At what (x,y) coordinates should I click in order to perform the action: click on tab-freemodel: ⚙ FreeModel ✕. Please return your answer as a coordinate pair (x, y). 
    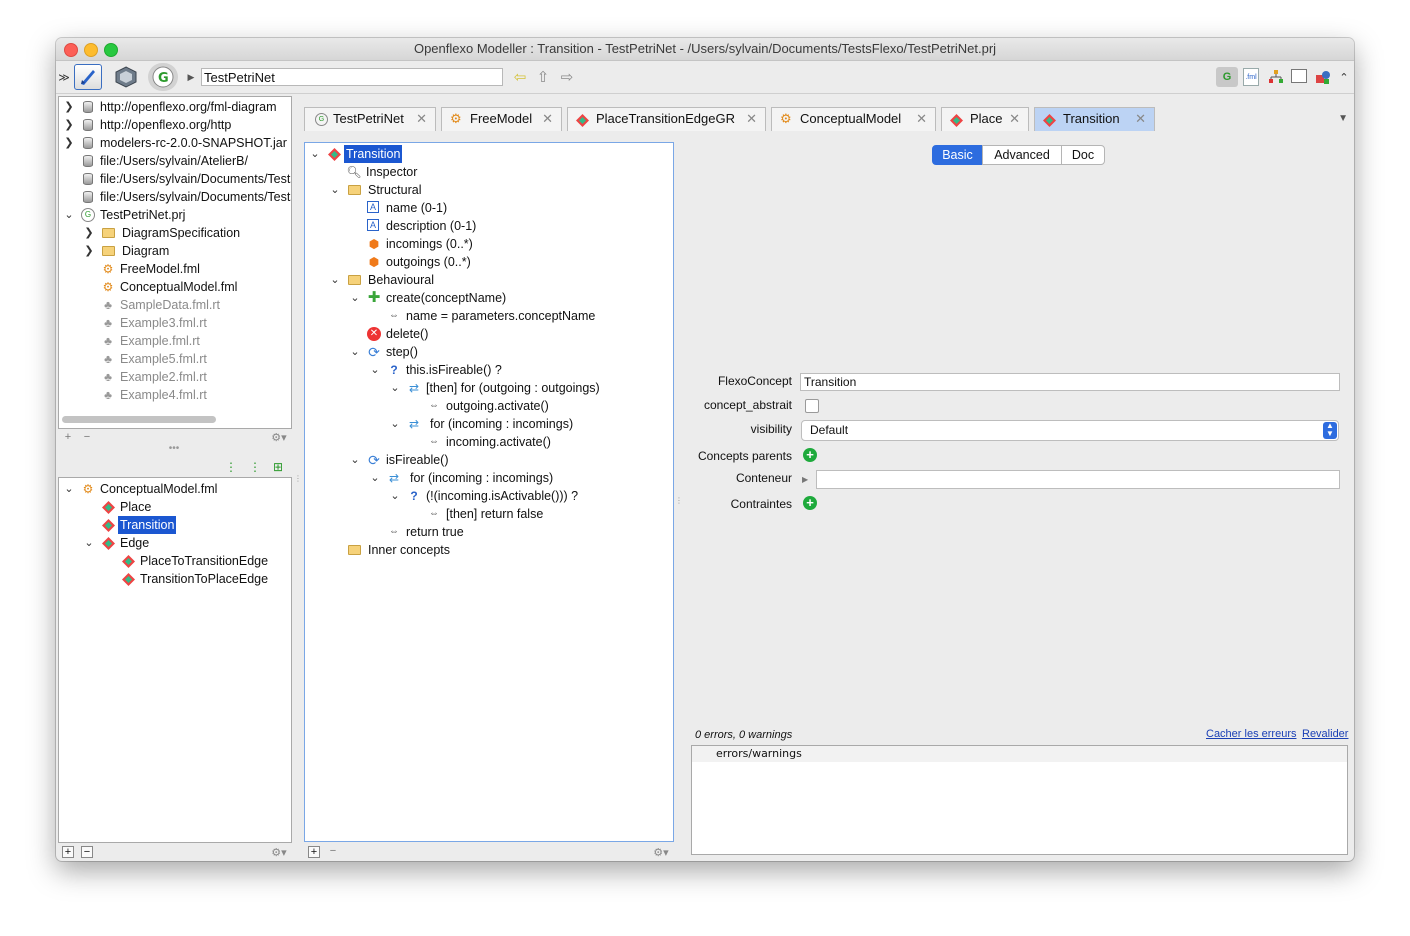
    Looking at the image, I should click on (501, 119).